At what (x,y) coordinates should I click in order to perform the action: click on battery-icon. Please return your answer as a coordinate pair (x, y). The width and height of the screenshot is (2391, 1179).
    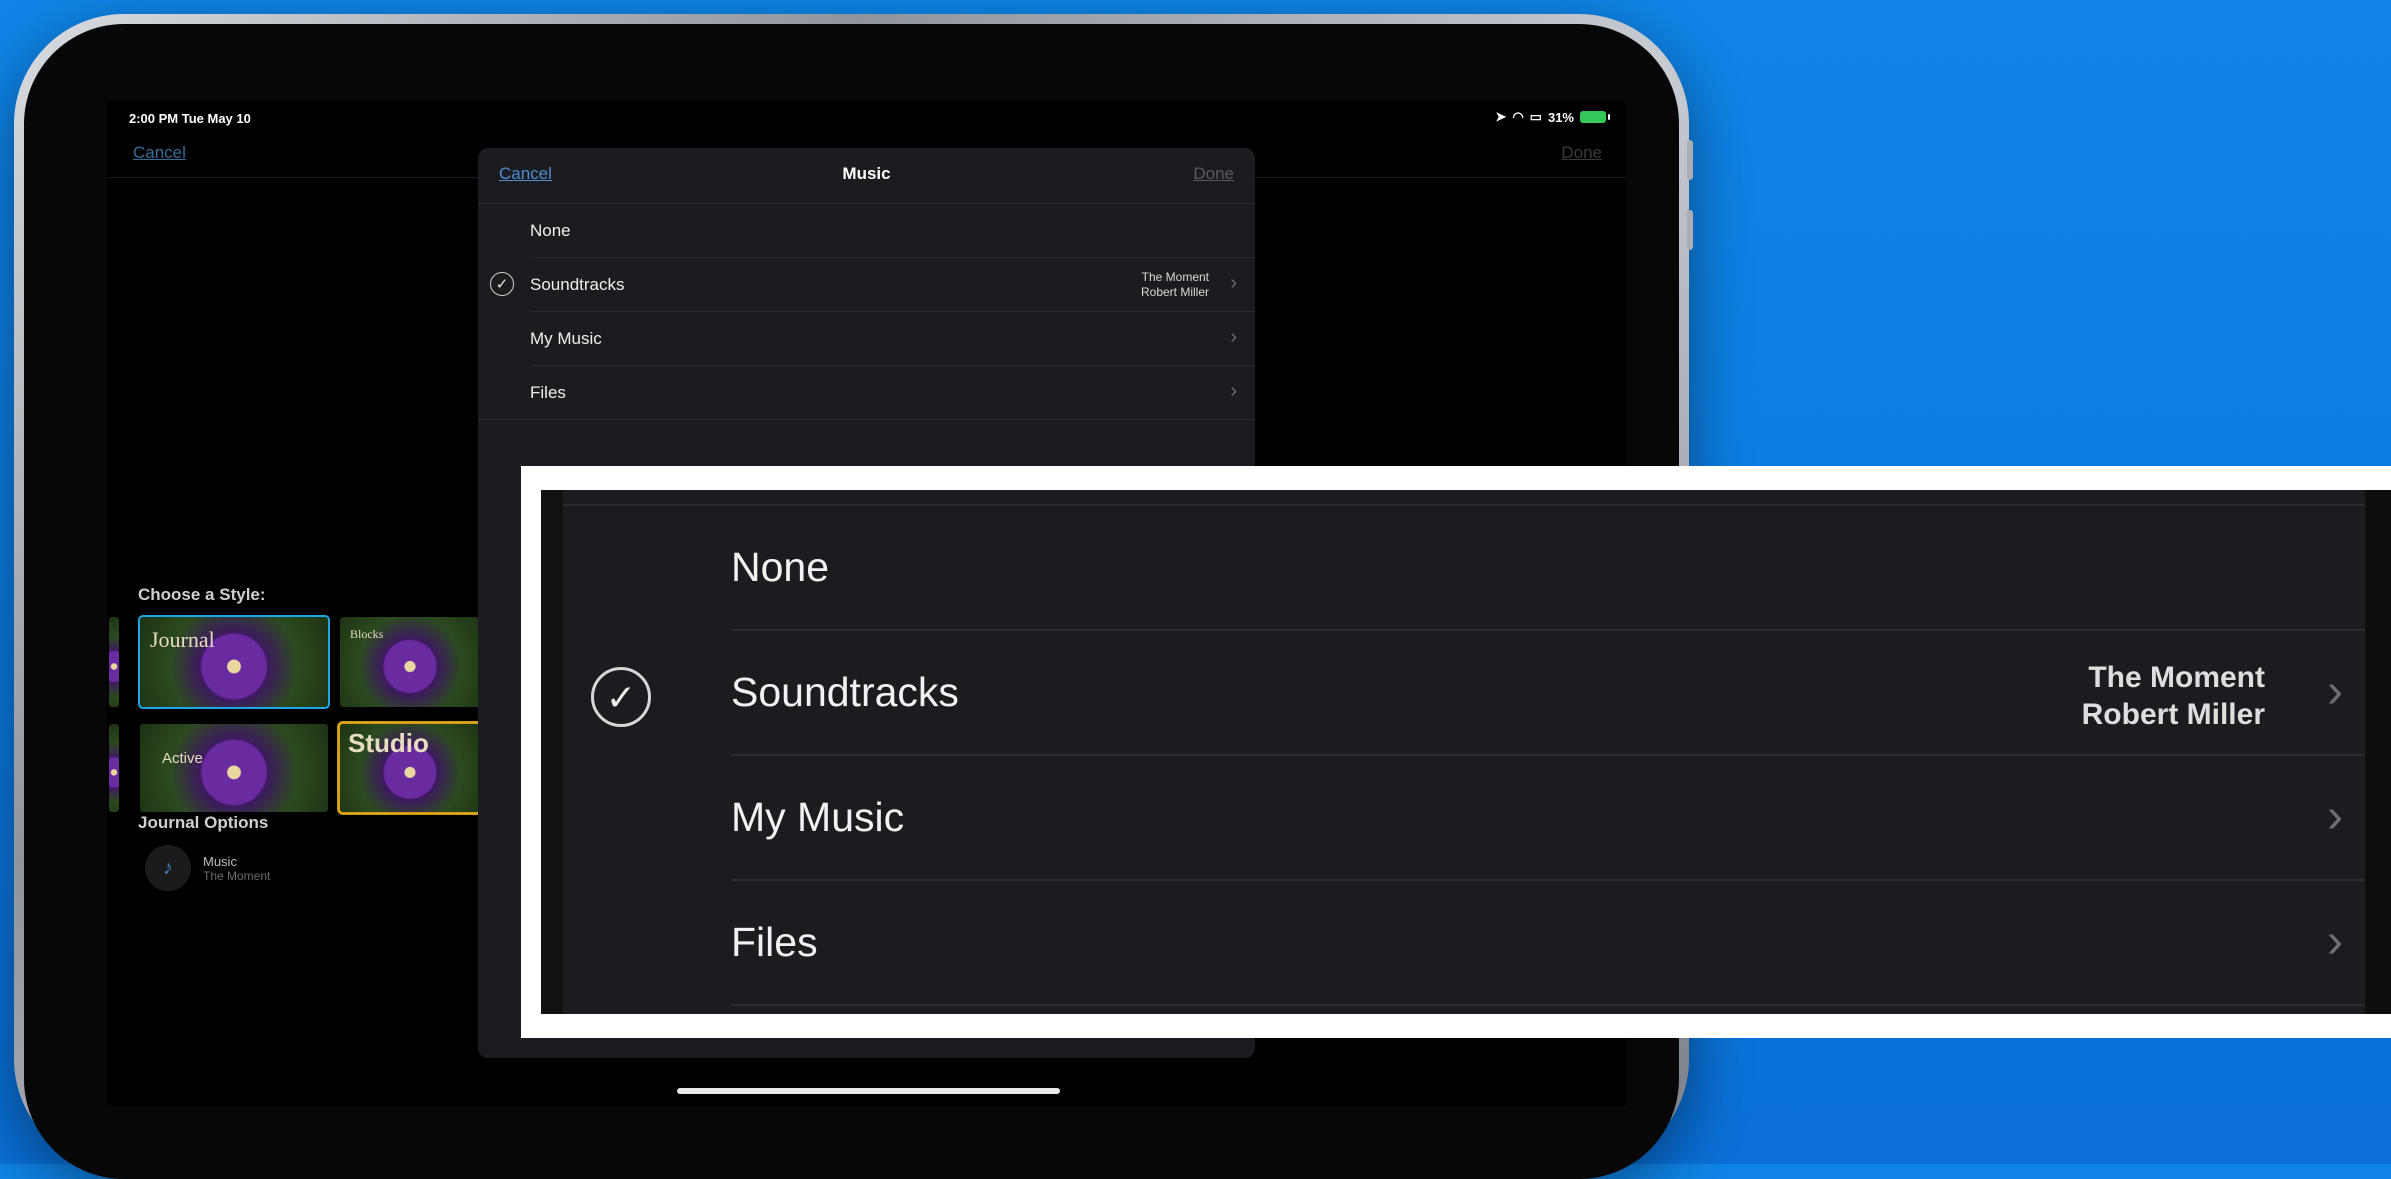
    Looking at the image, I should click on (1595, 117).